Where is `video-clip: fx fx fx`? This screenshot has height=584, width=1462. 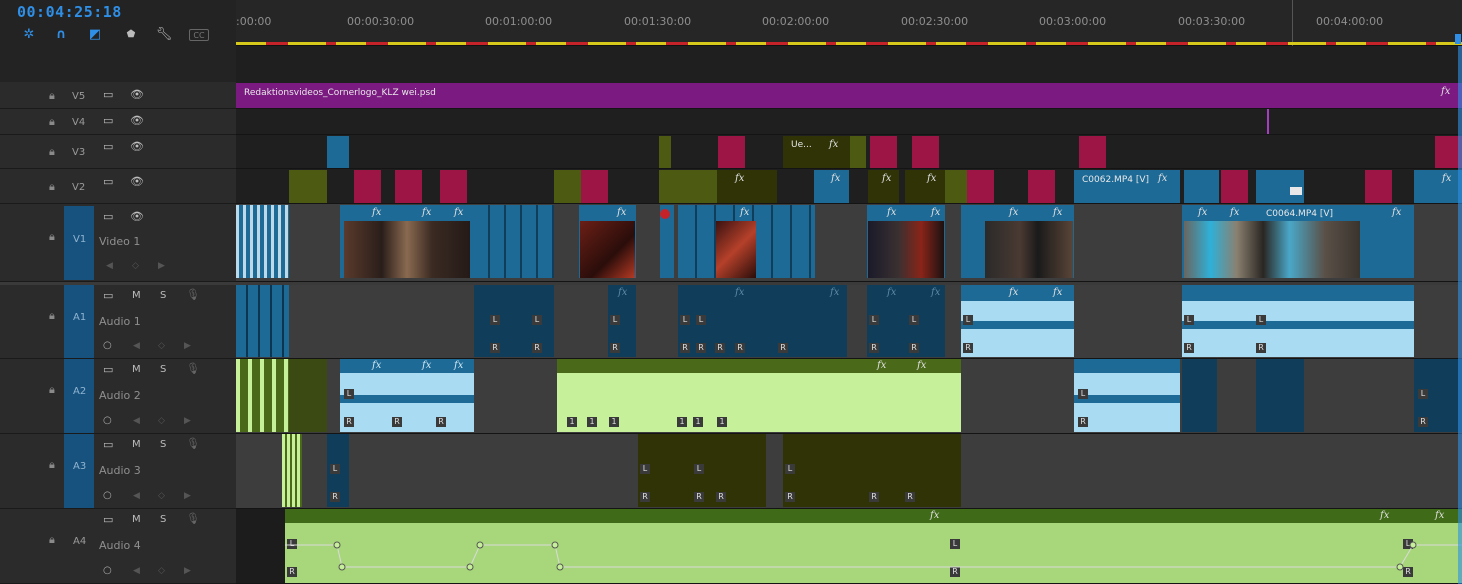
video-clip: fx fx fx is located at coordinates (407, 241).